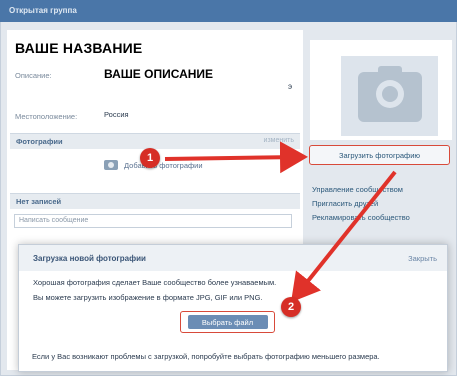 The height and width of the screenshot is (376, 457). What do you see at coordinates (344, 236) in the screenshot?
I see `arrow-to-choose-file` at bounding box center [344, 236].